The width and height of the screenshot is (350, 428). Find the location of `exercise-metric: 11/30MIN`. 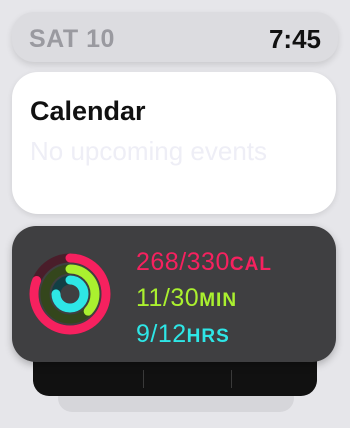

exercise-metric: 11/30MIN is located at coordinates (186, 298).